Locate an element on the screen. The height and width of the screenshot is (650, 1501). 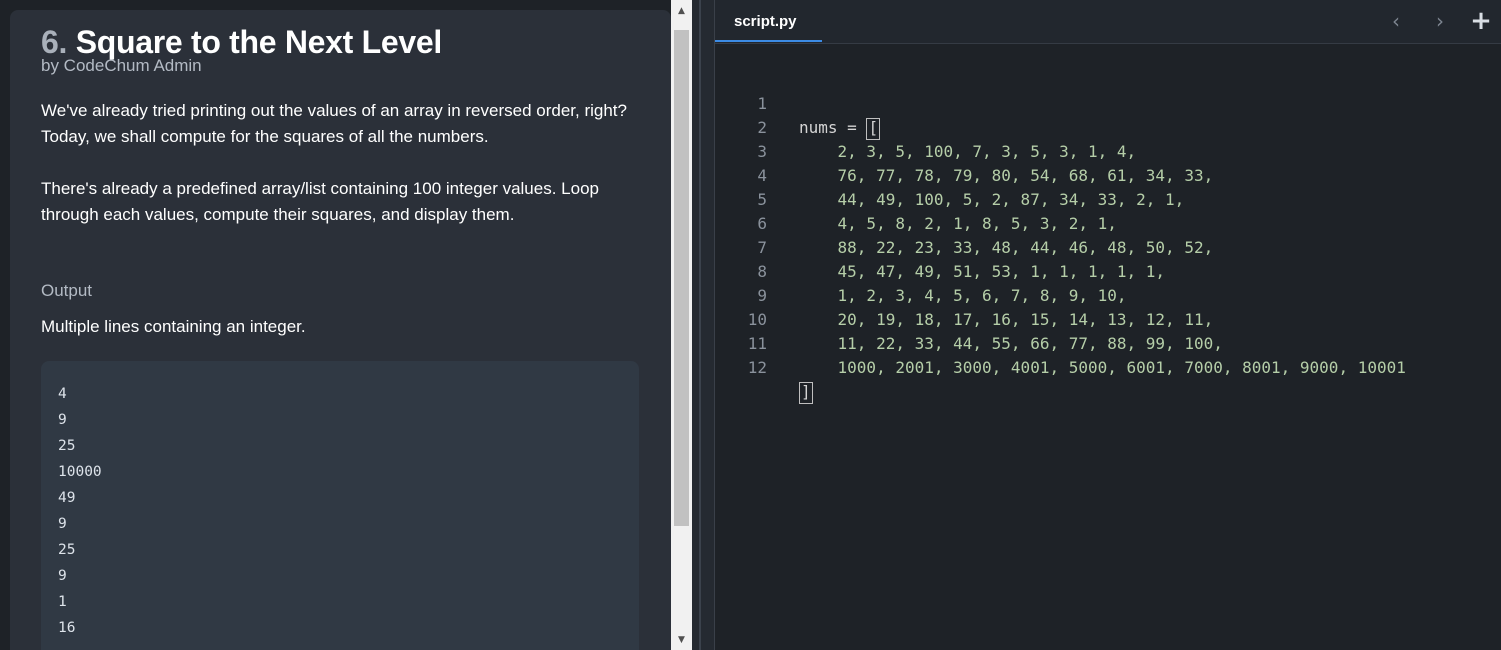
tab-script-py: script.py is located at coordinates (768, 21).